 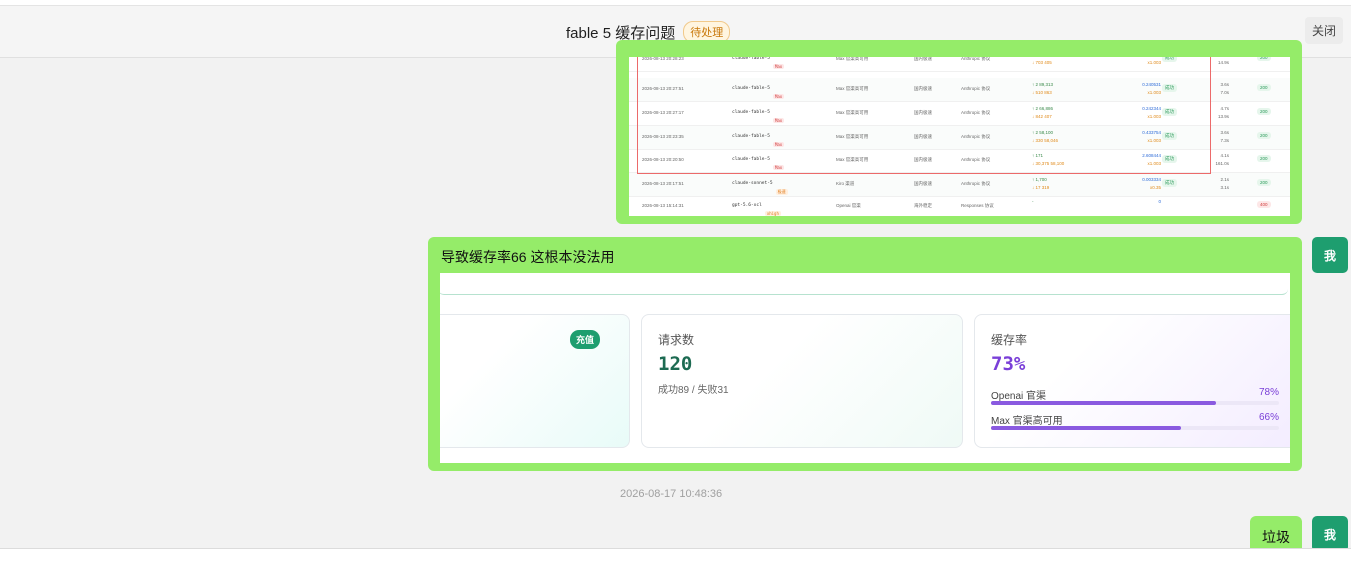 What do you see at coordinates (1169, 183) in the screenshot?
I see `log-status: 成功` at bounding box center [1169, 183].